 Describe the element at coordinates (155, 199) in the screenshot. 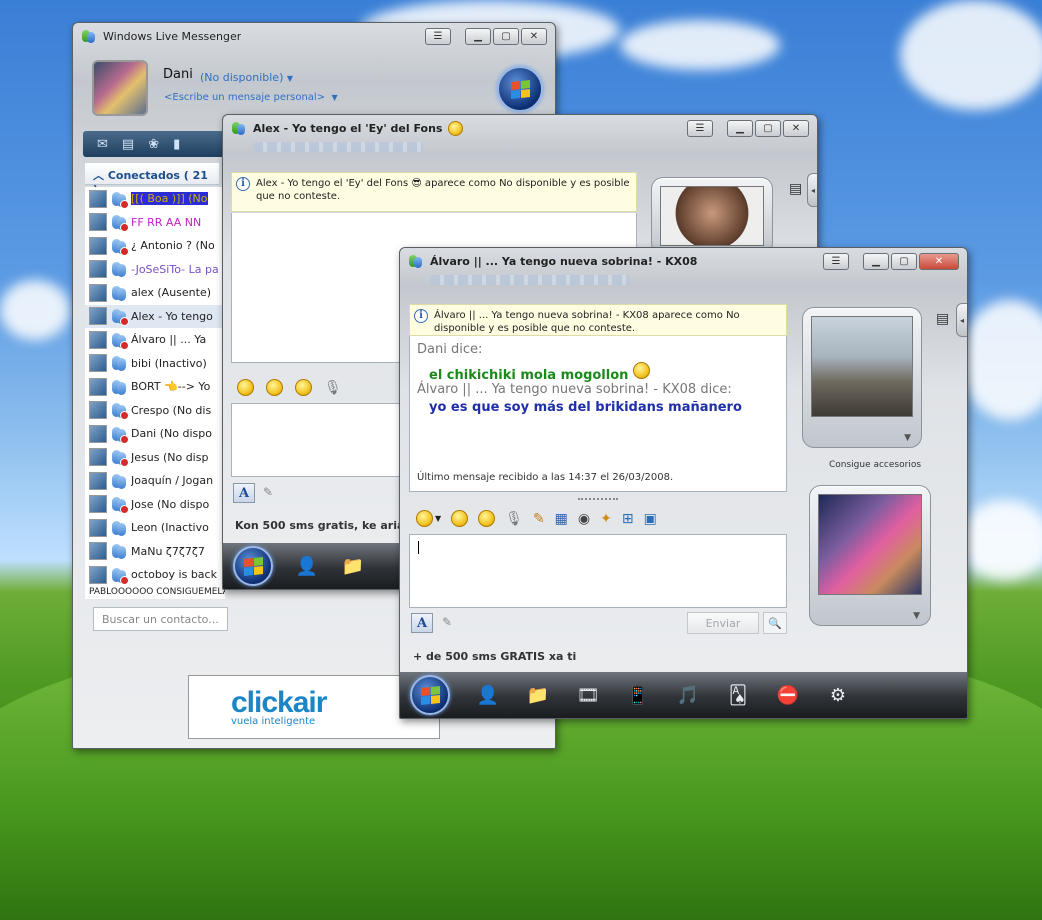

I see `contact-item: [[( Boa )]] (No` at that location.